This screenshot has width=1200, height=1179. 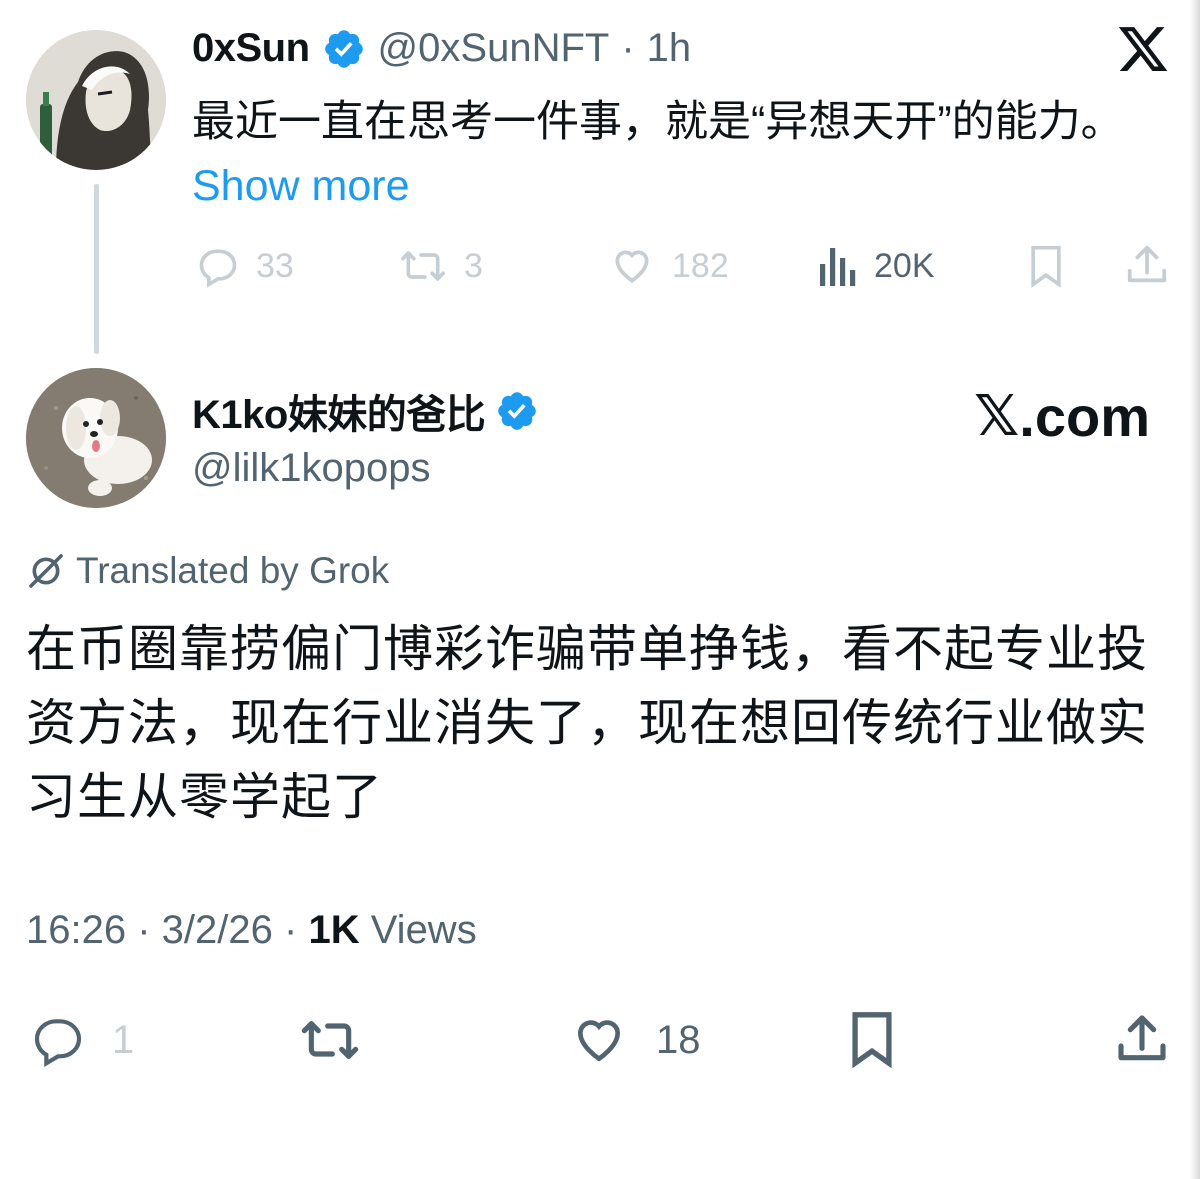 I want to click on tweet-date: 3/2/26, so click(x=217, y=930).